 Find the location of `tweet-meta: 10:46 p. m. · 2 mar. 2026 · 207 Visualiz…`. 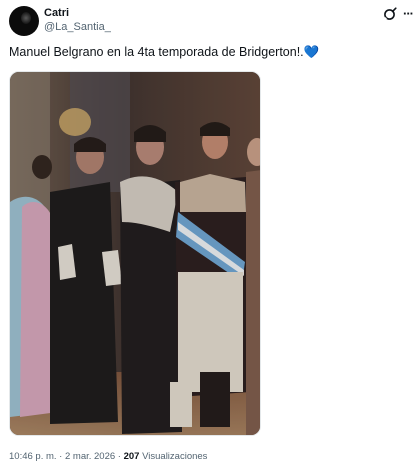

tweet-meta: 10:46 p. m. · 2 mar. 2026 · 207 Visualiz… is located at coordinates (108, 456).